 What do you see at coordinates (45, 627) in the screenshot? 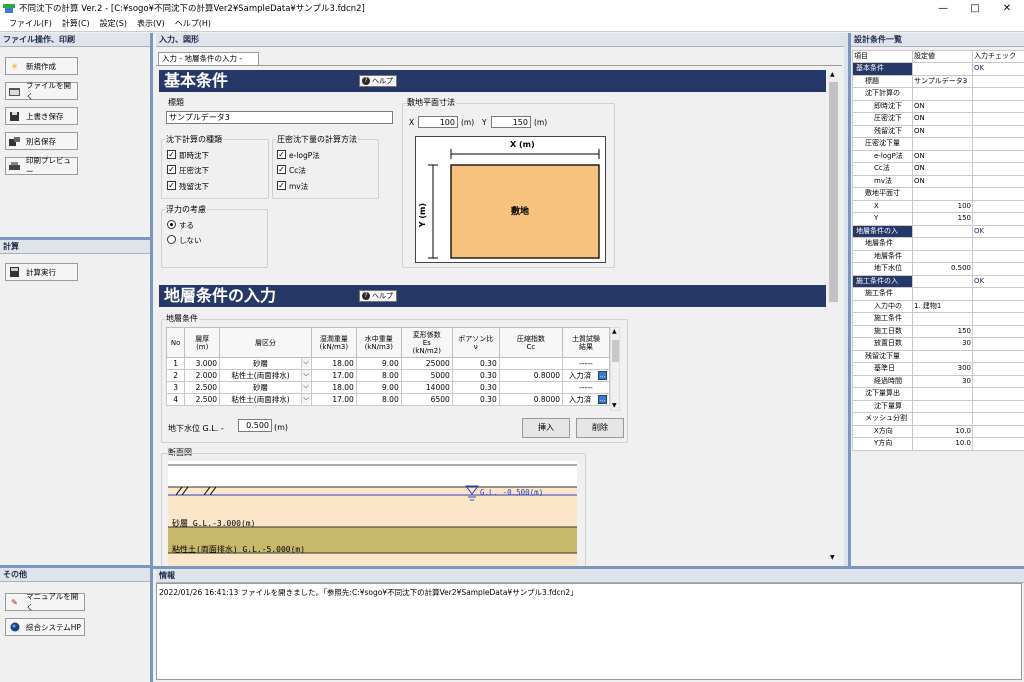
I see `company-hp-button: 綜合システムHP` at bounding box center [45, 627].